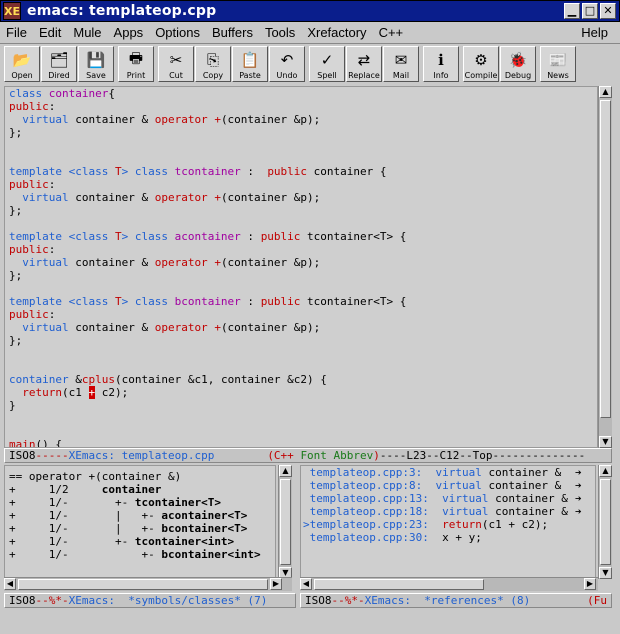 This screenshot has height=634, width=620. What do you see at coordinates (518, 64) in the screenshot?
I see `toolbar-debug-button: 🐞 Debug` at bounding box center [518, 64].